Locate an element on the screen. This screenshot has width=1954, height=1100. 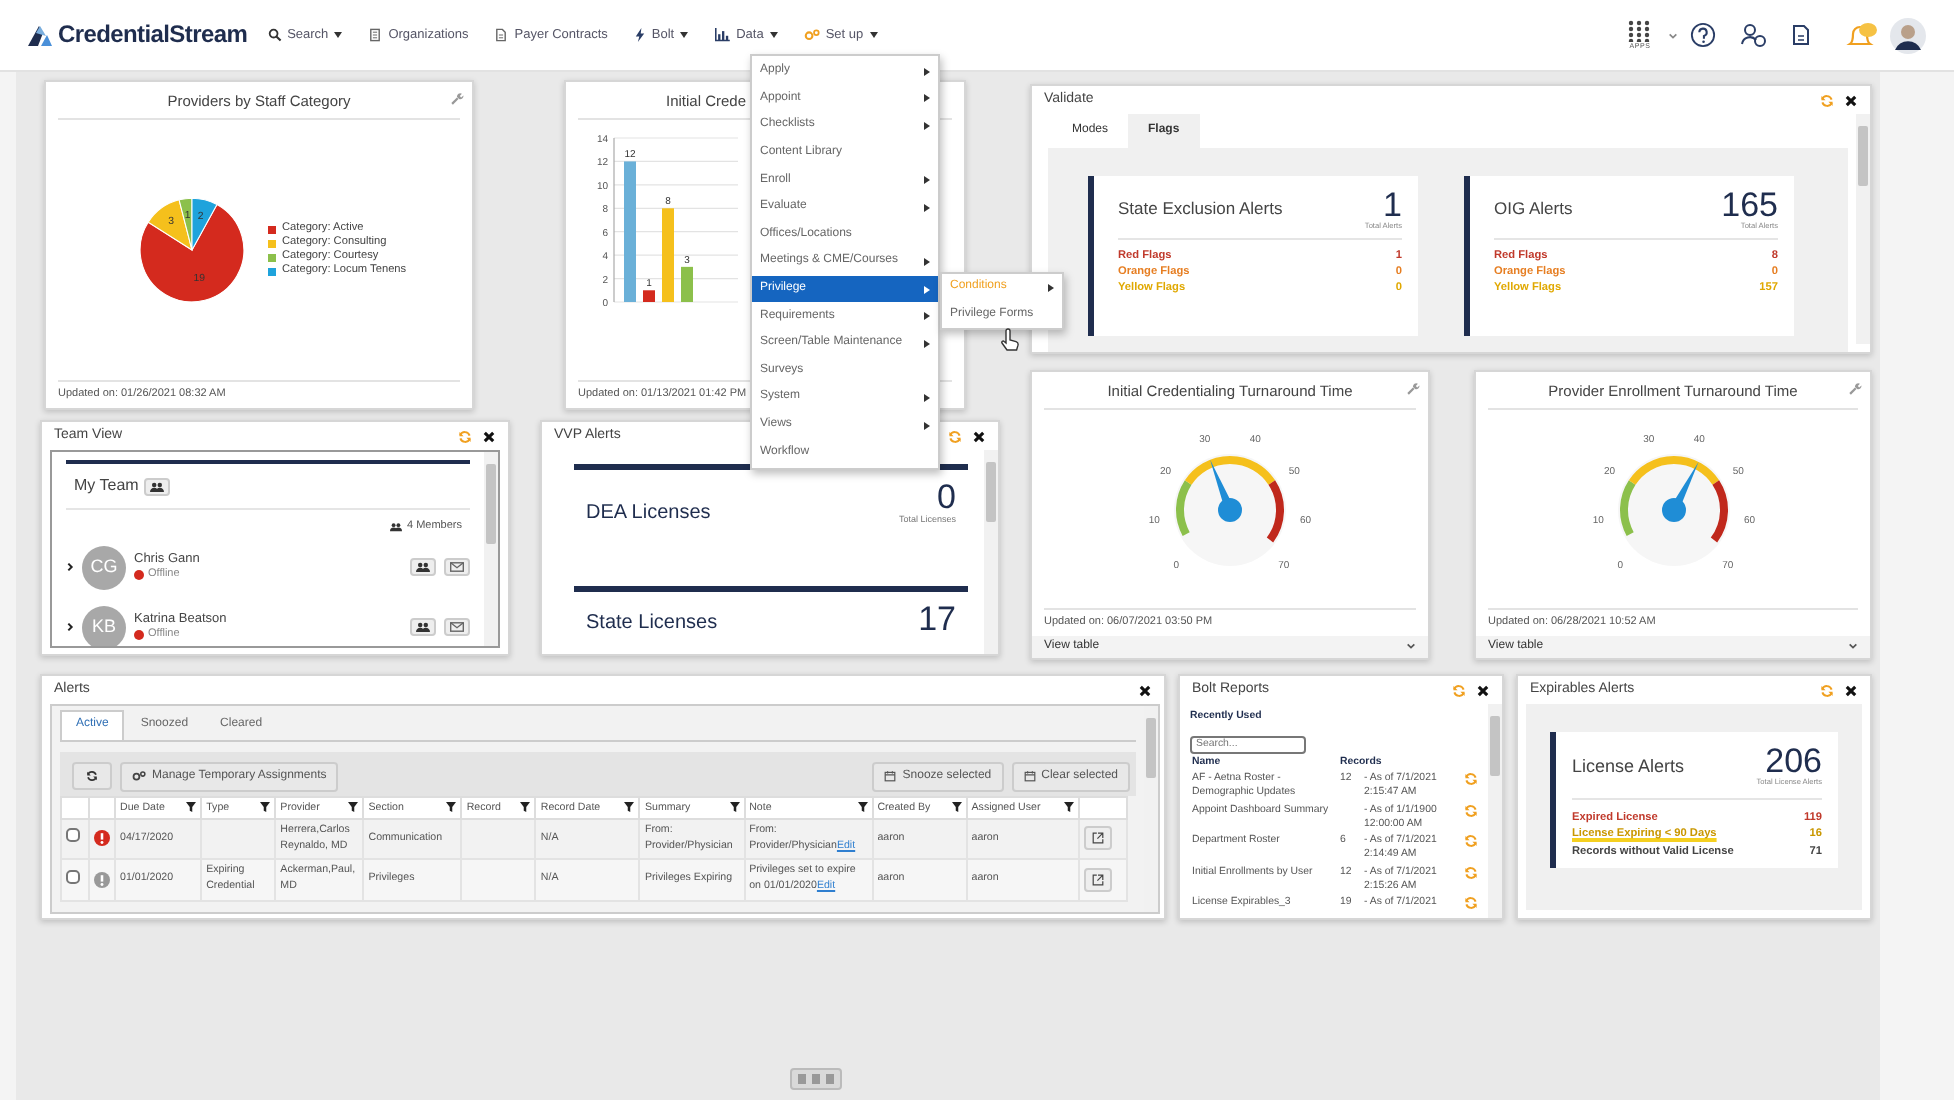
help-icon is located at coordinates (1703, 35).